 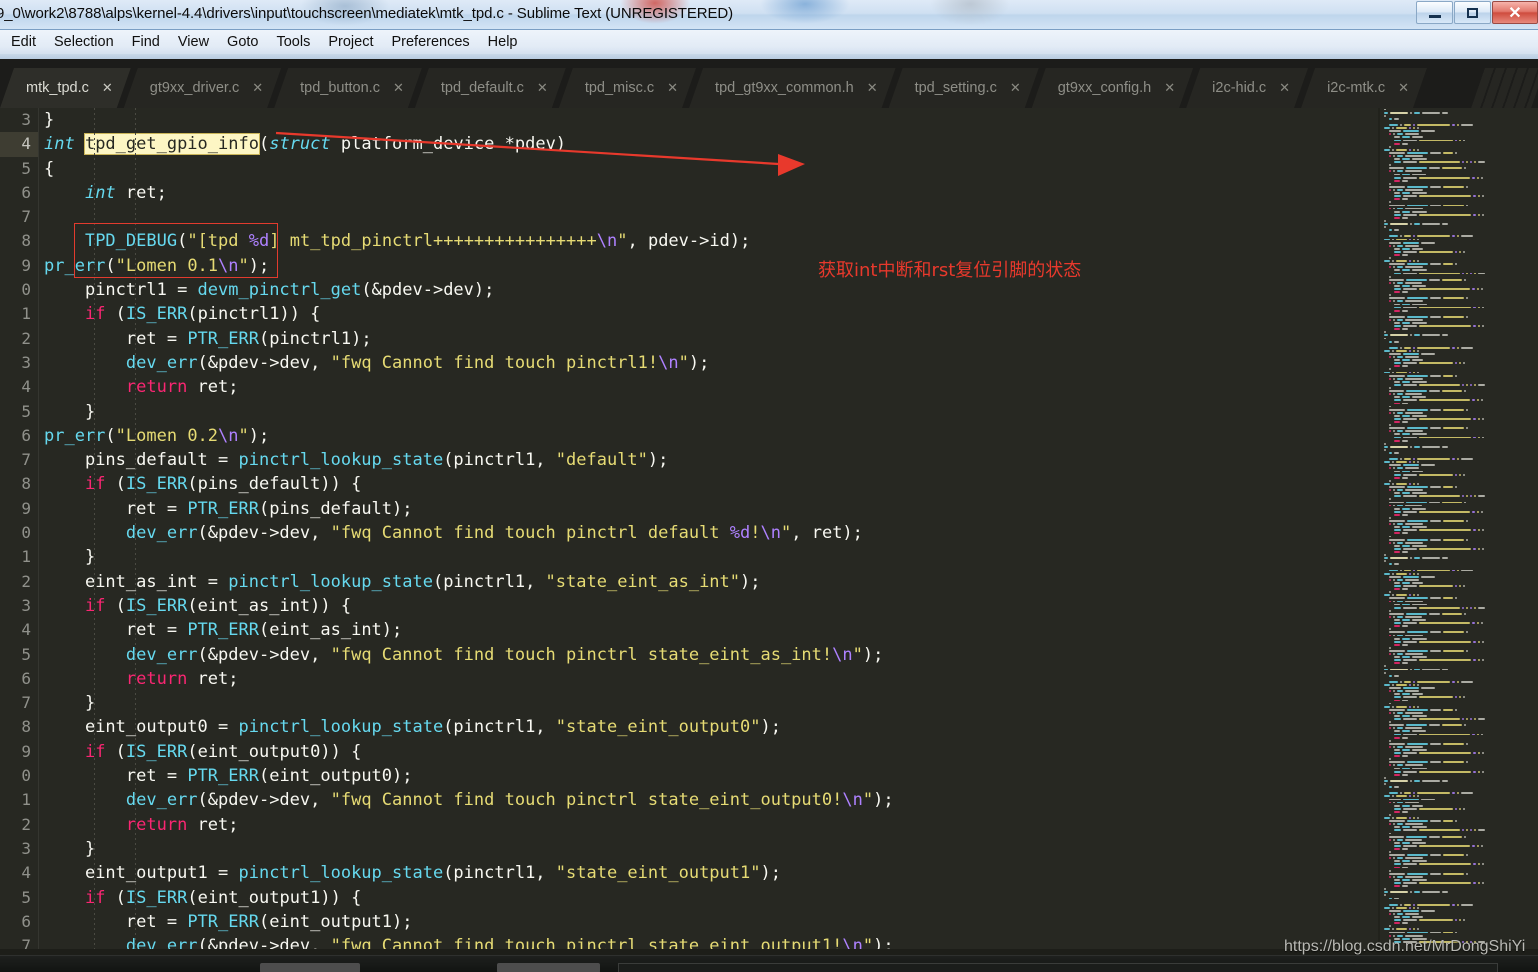 What do you see at coordinates (146, 42) in the screenshot?
I see `menu-item-find: Find` at bounding box center [146, 42].